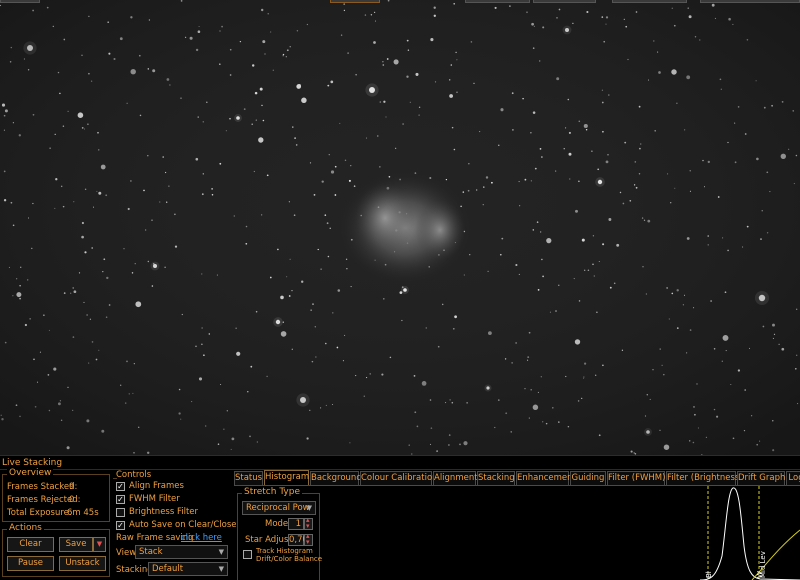  Describe the element at coordinates (134, 475) in the screenshot. I see `controls-legend: Controls` at that location.